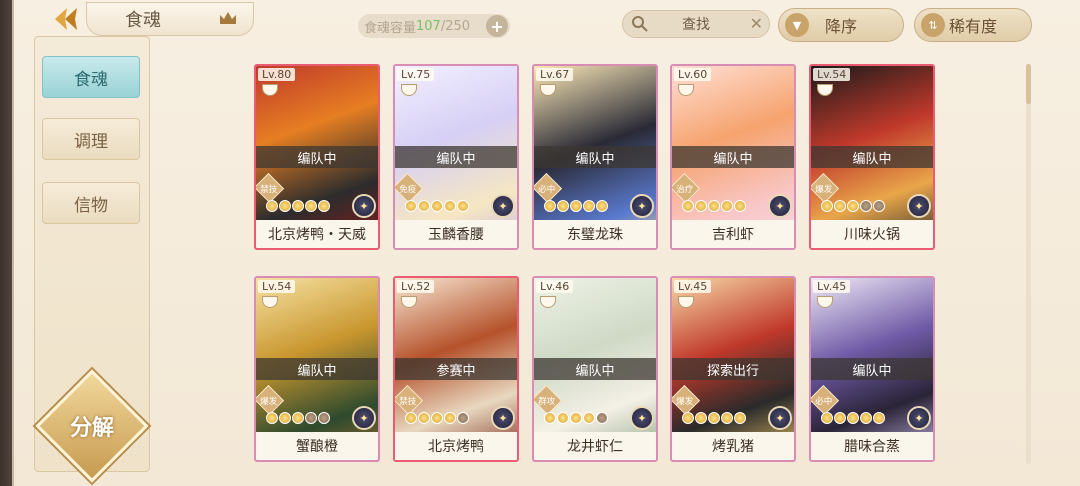 The height and width of the screenshot is (486, 1080). What do you see at coordinates (1028, 264) in the screenshot?
I see `scrollbar-track` at bounding box center [1028, 264].